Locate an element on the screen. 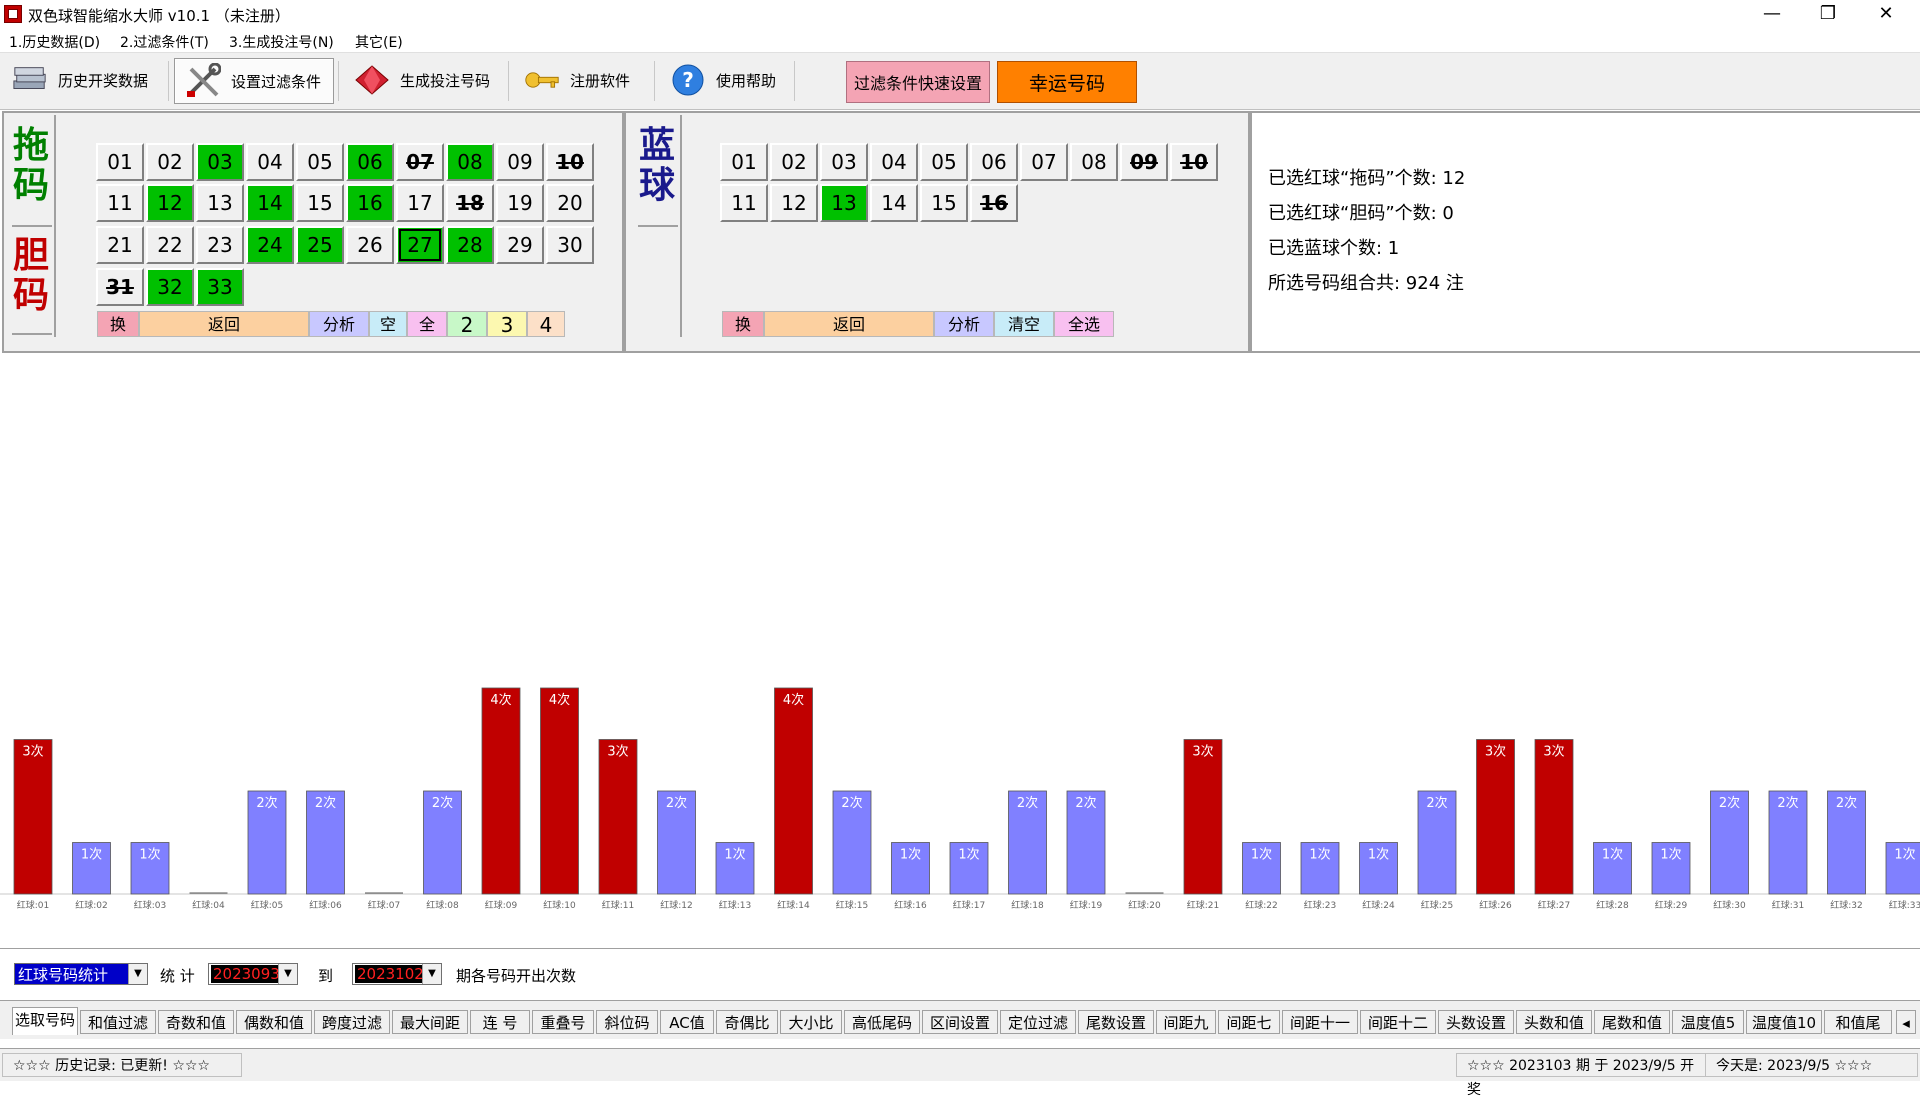 Image resolution: width=1920 pixels, height=1102 pixels. red-ball-10: 10 is located at coordinates (570, 162).